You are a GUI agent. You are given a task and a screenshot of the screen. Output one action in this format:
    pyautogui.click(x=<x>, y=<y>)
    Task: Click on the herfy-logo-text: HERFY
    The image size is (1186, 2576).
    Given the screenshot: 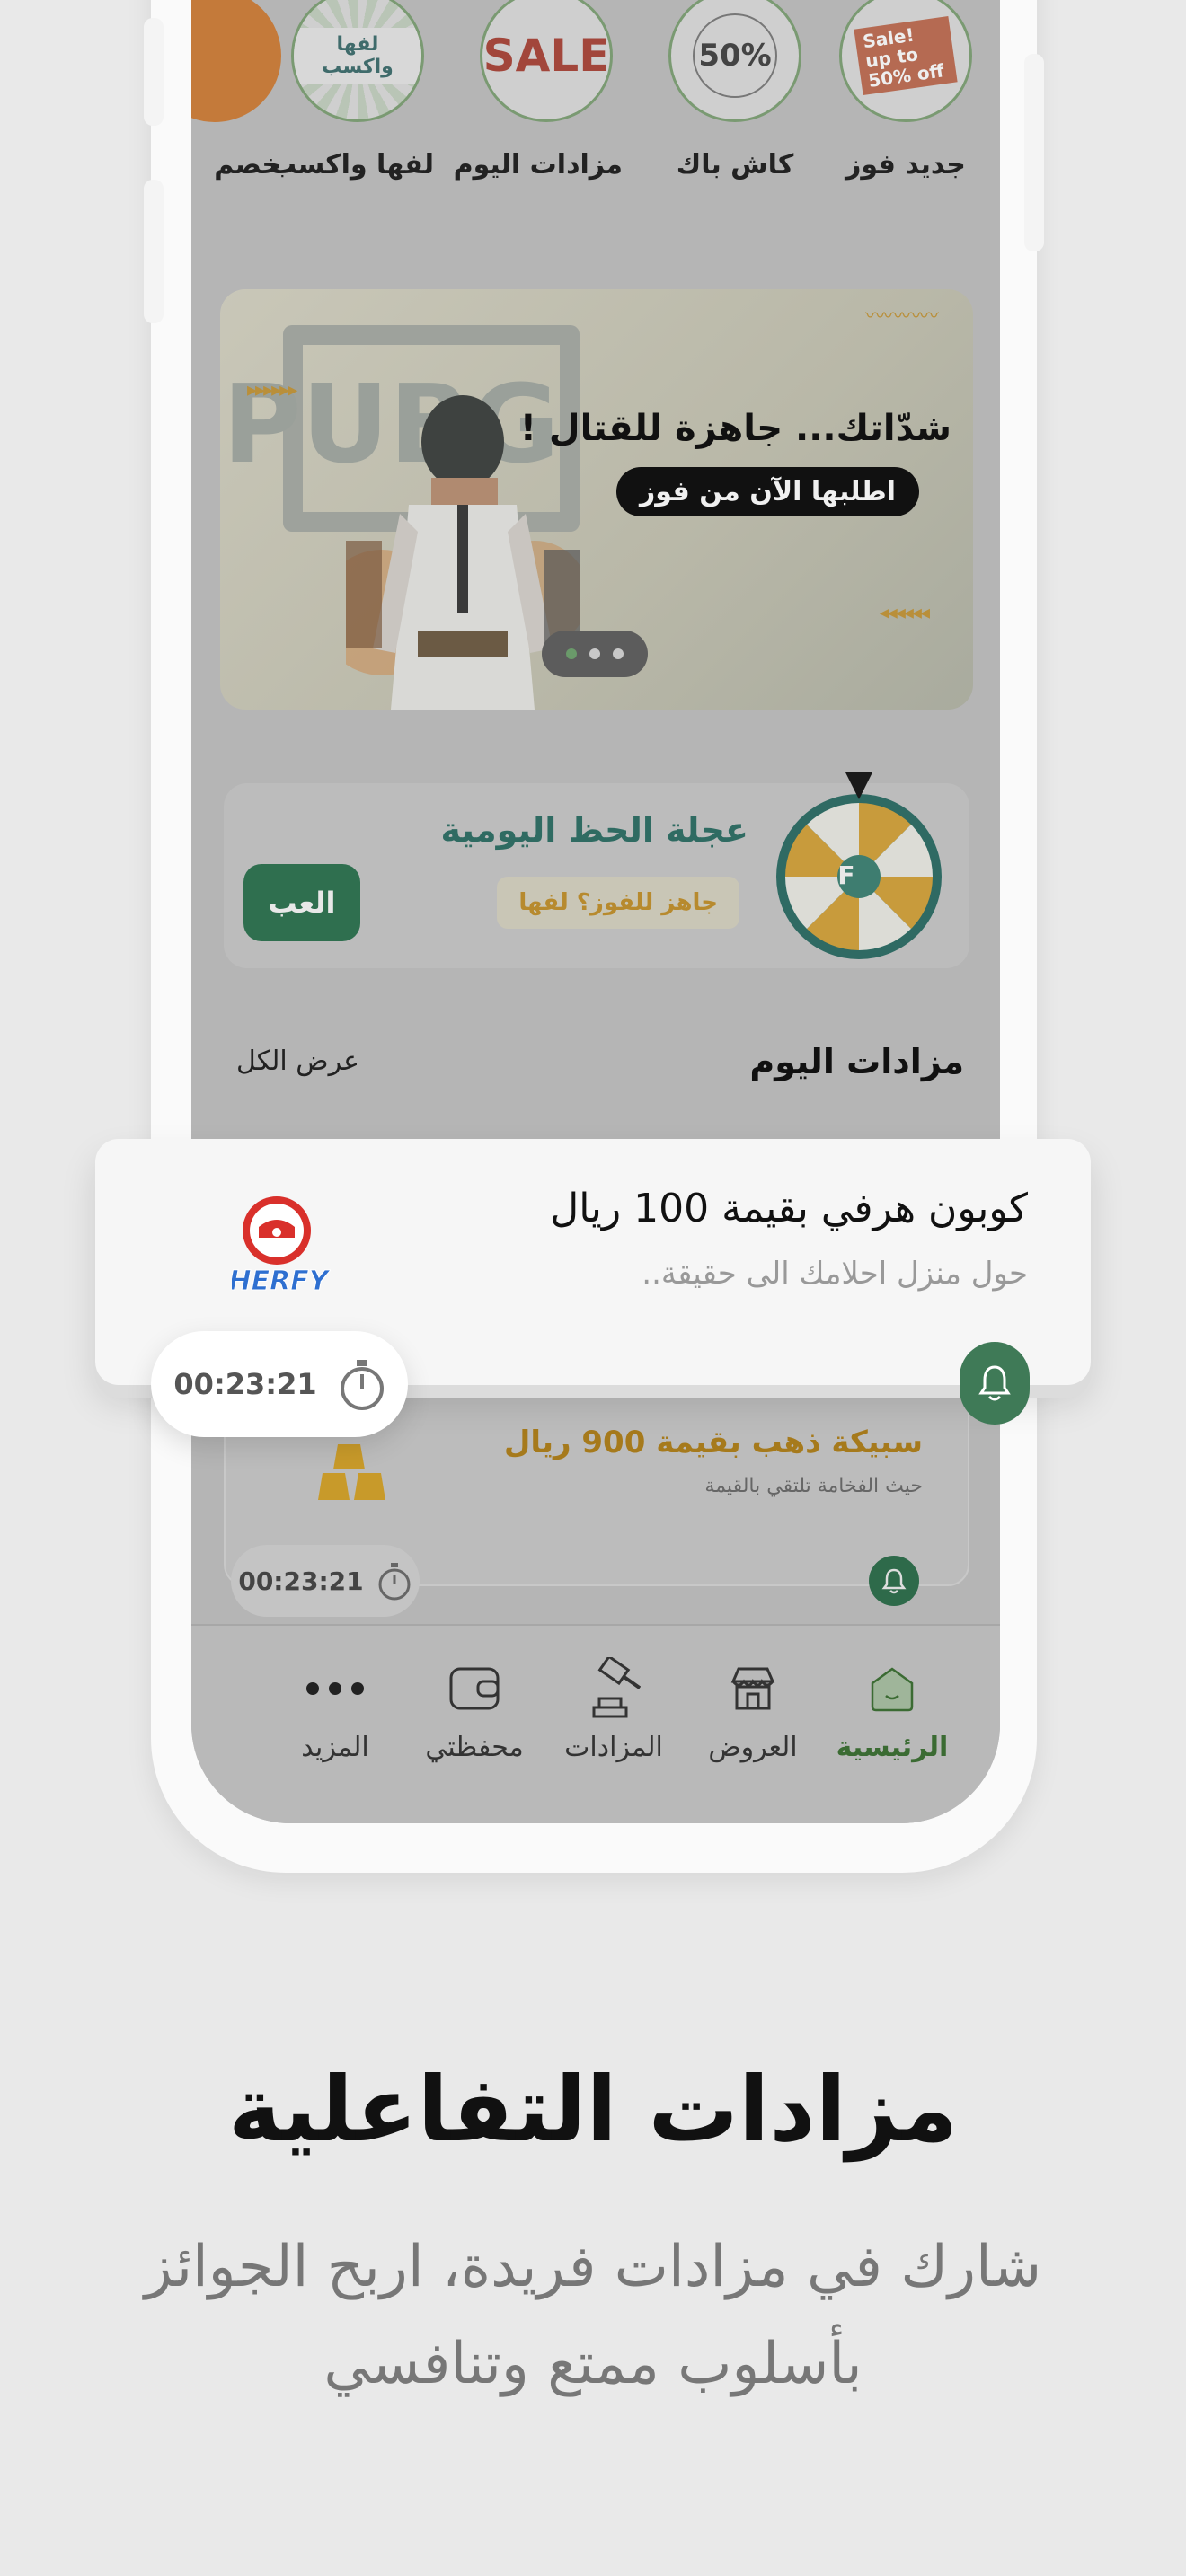 What is the action you would take?
    pyautogui.click(x=281, y=1281)
    